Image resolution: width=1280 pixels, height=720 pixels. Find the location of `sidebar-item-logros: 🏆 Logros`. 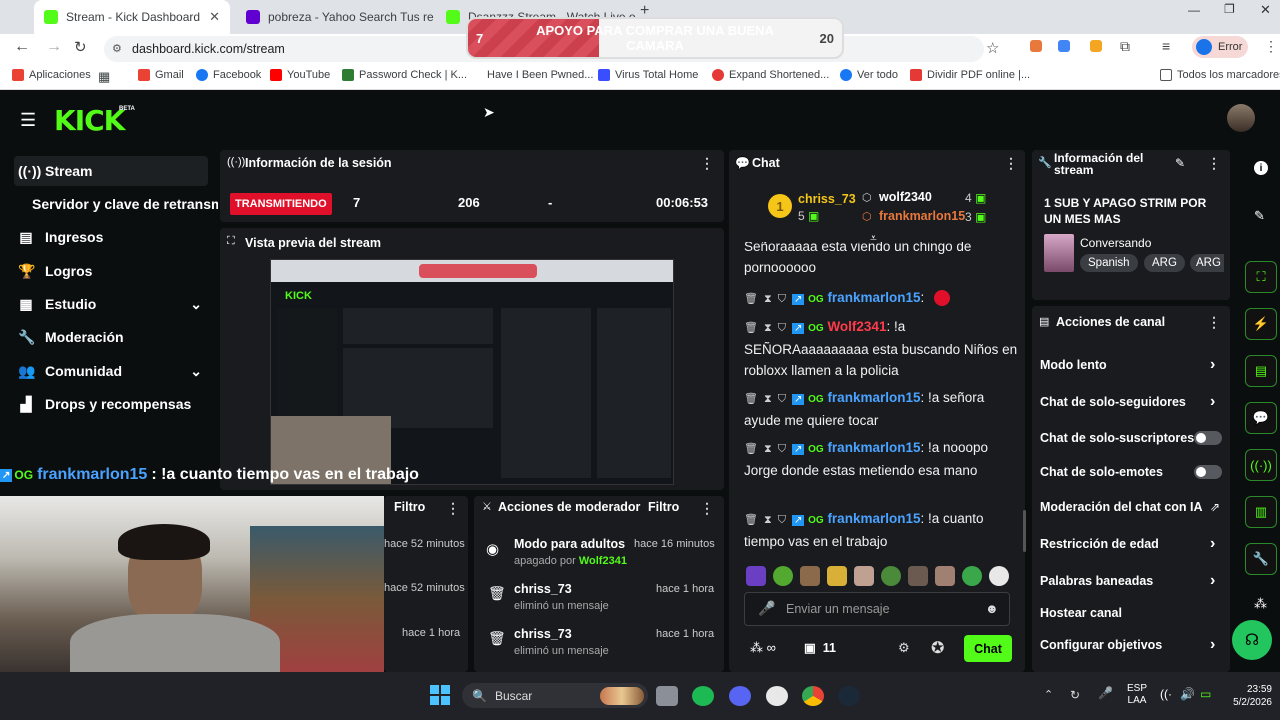

sidebar-item-logros: 🏆 Logros is located at coordinates (111, 271).